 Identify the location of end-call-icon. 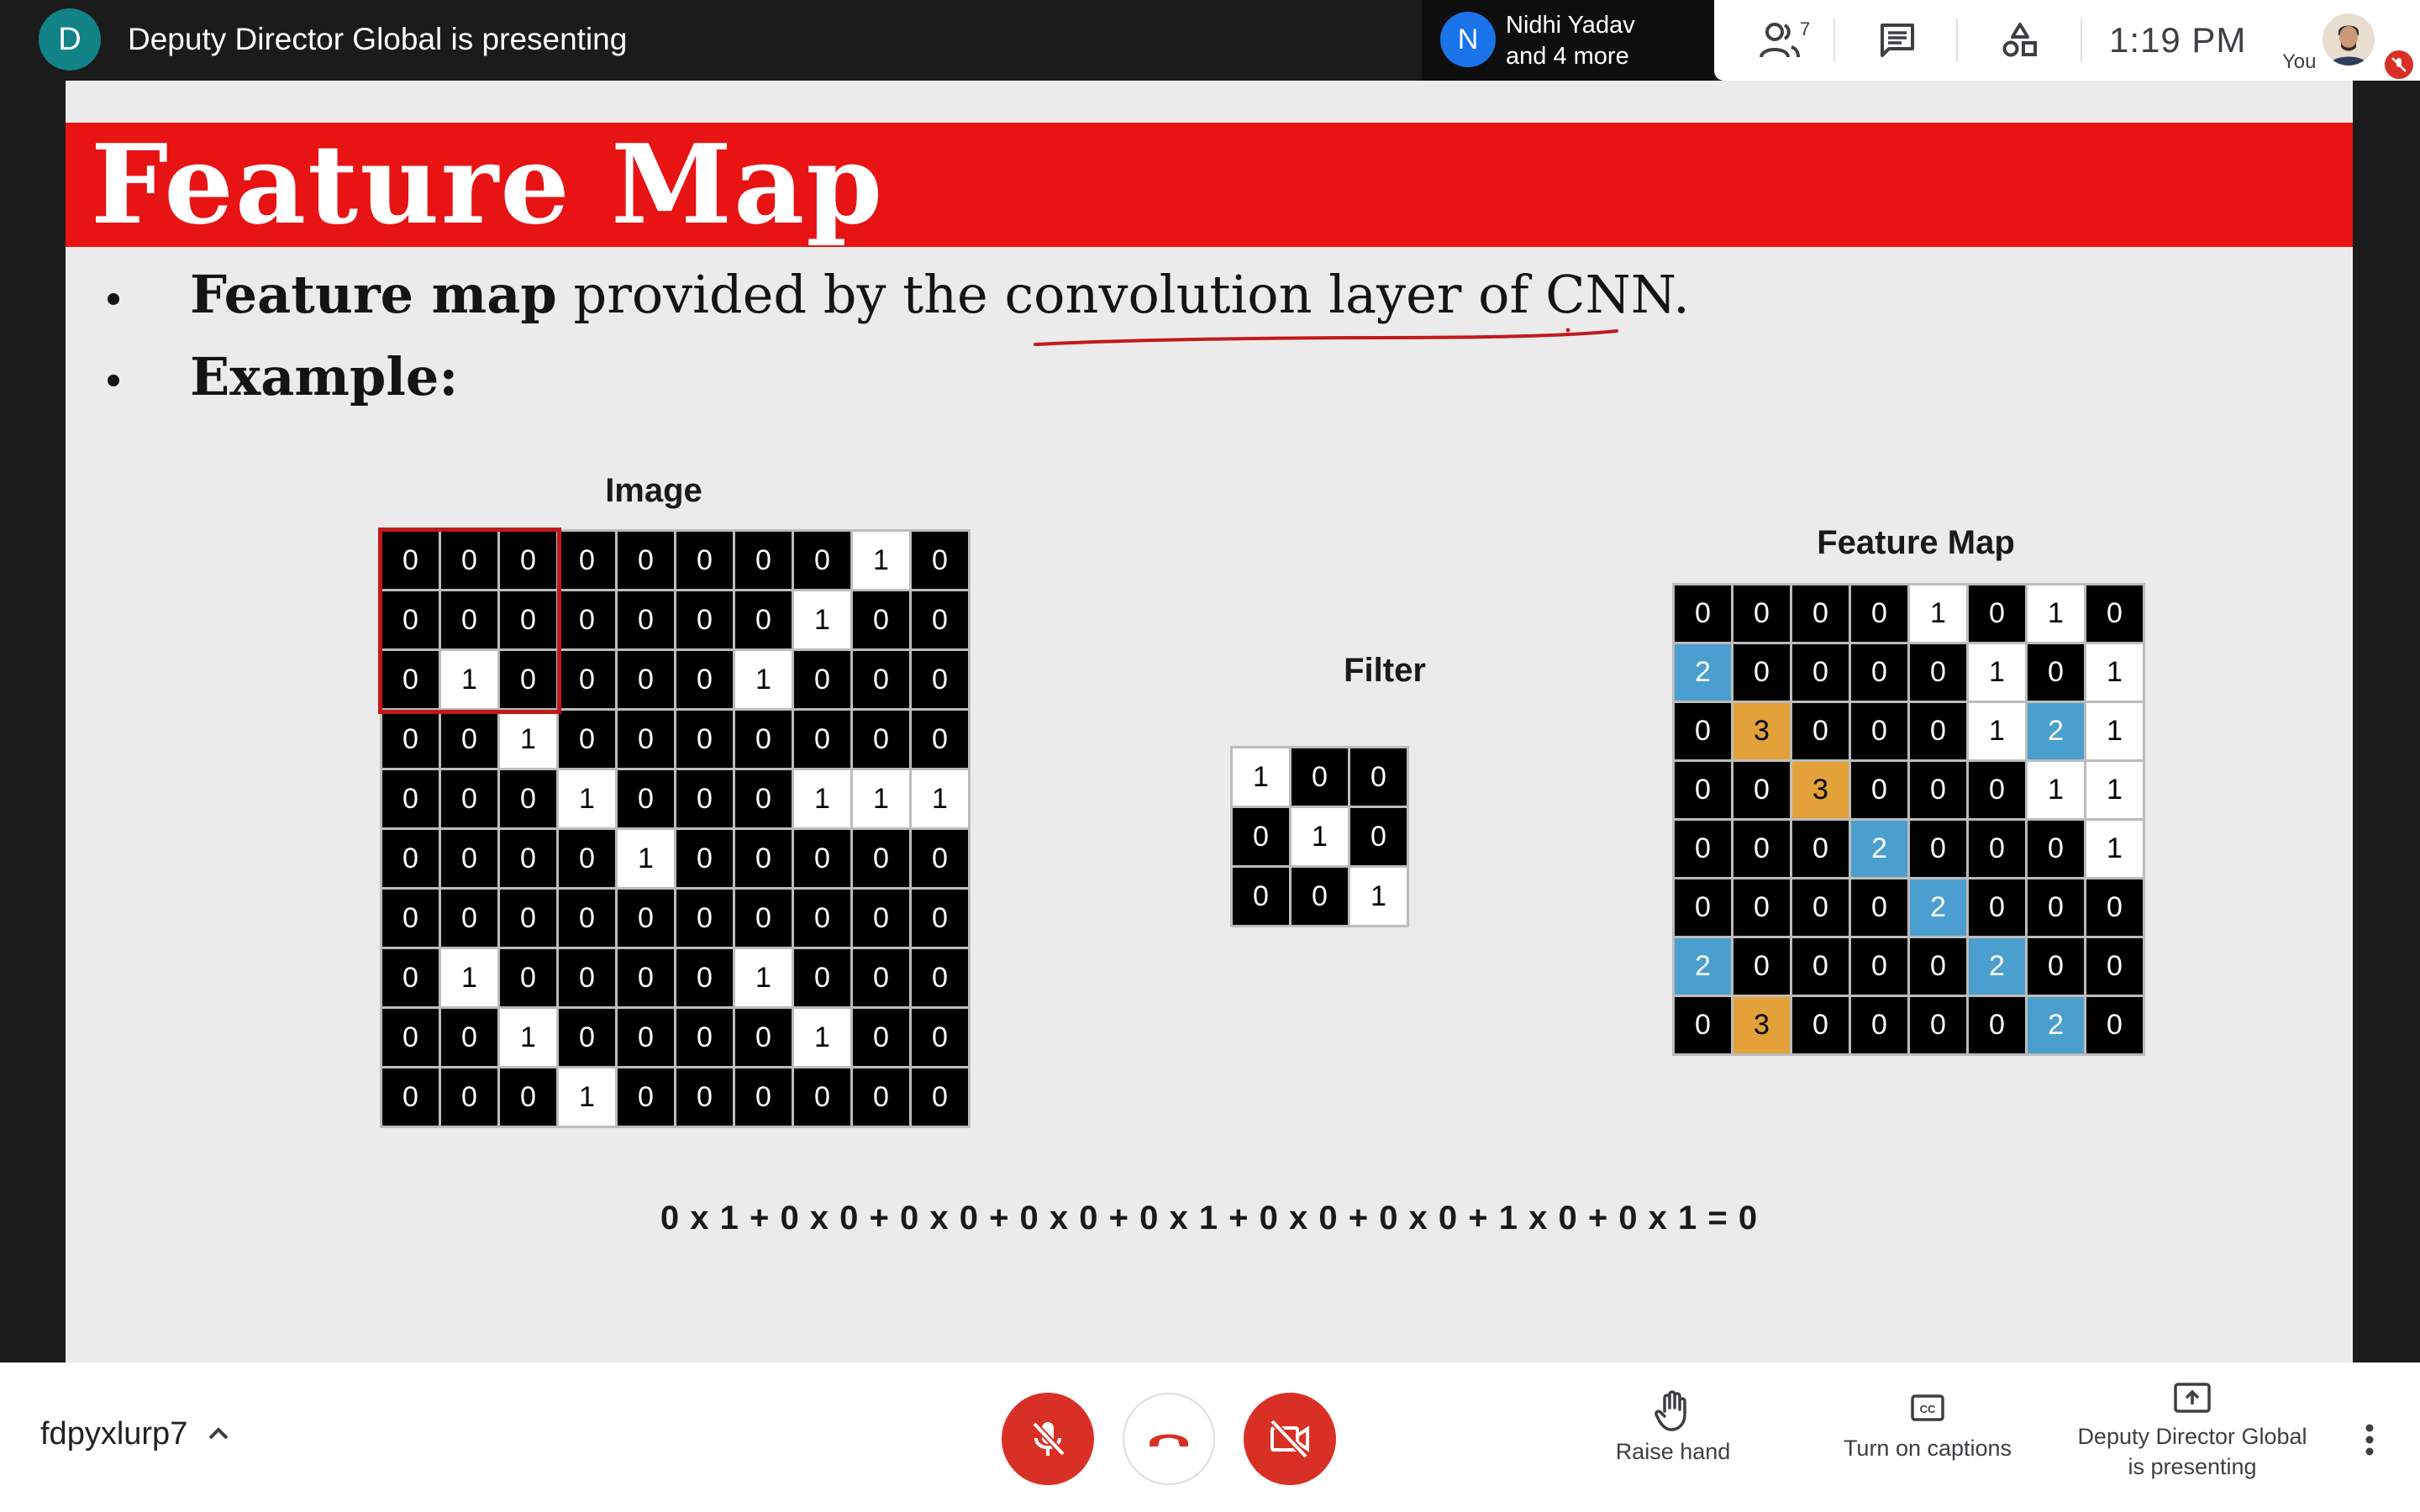
(1169, 1440).